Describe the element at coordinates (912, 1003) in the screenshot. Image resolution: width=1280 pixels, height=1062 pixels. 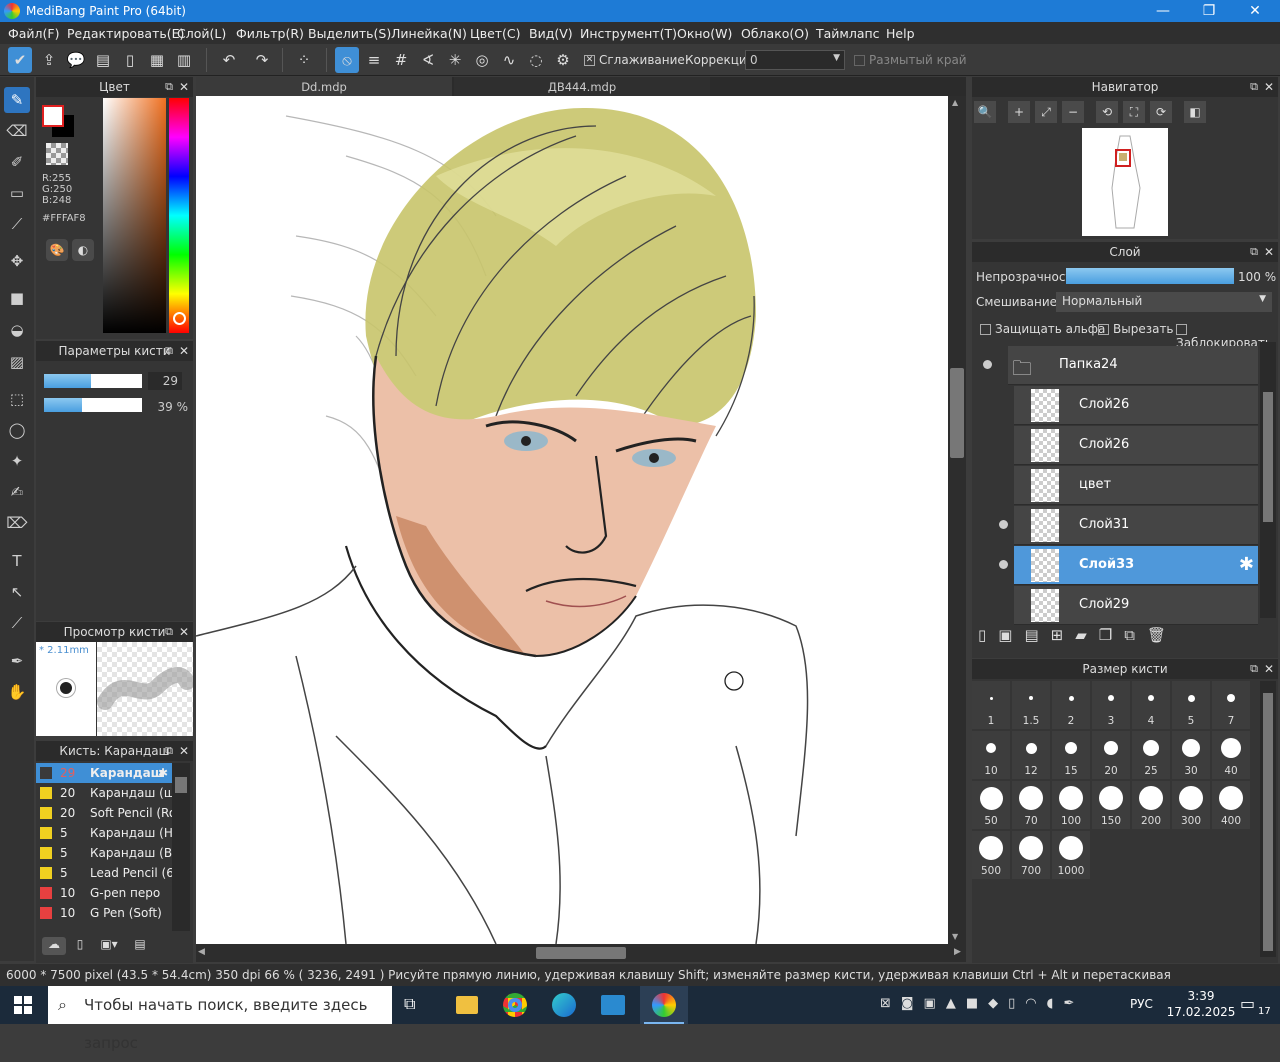
I see `tray-camera-icon: ◙` at that location.